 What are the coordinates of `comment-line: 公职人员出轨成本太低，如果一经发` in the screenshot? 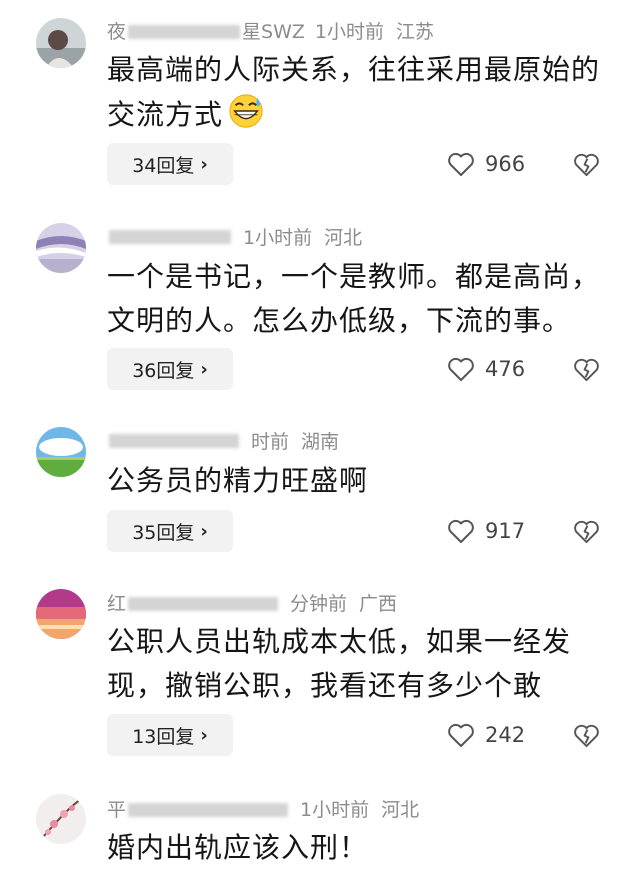 It's located at (339, 641).